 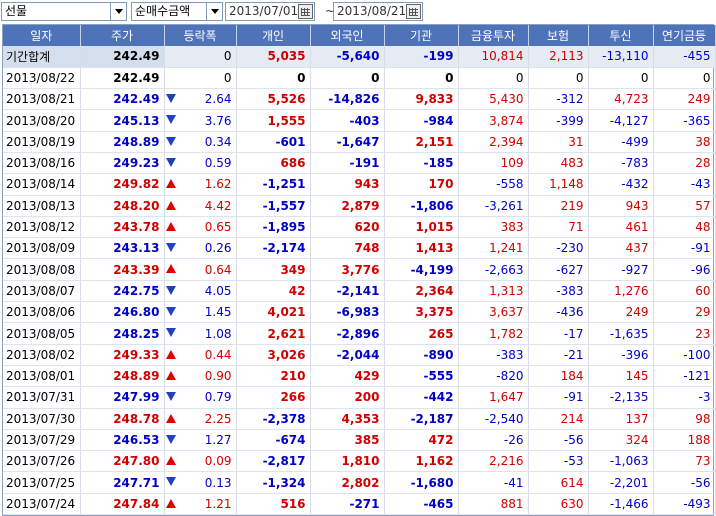 What do you see at coordinates (510, 354) in the screenshot?
I see `fin-value: -383` at bounding box center [510, 354].